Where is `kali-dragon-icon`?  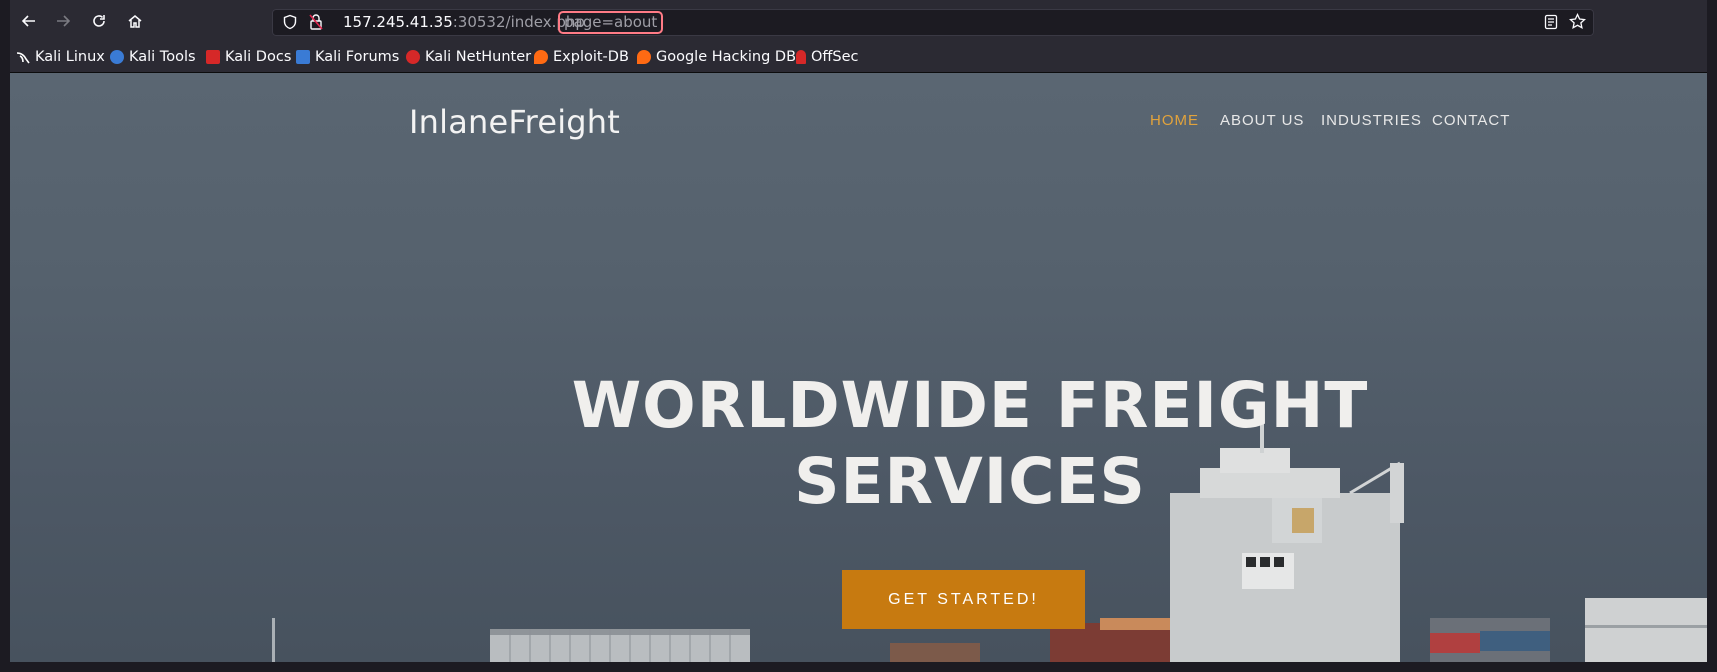 kali-dragon-icon is located at coordinates (23, 57).